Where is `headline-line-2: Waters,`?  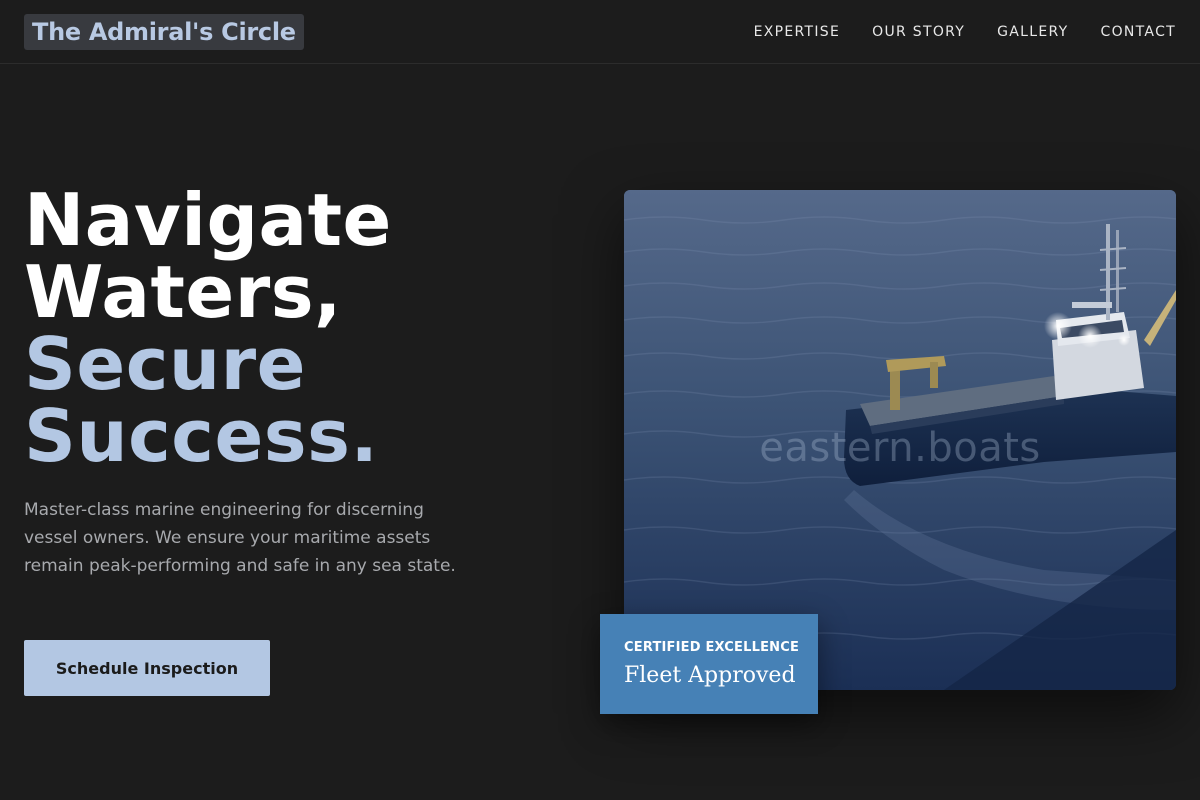 headline-line-2: Waters, is located at coordinates (183, 292).